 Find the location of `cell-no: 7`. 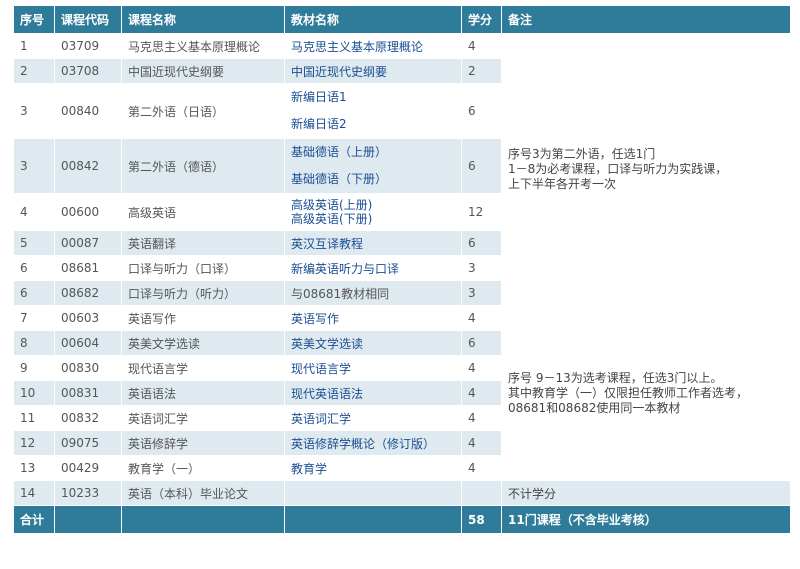

cell-no: 7 is located at coordinates (34, 318).